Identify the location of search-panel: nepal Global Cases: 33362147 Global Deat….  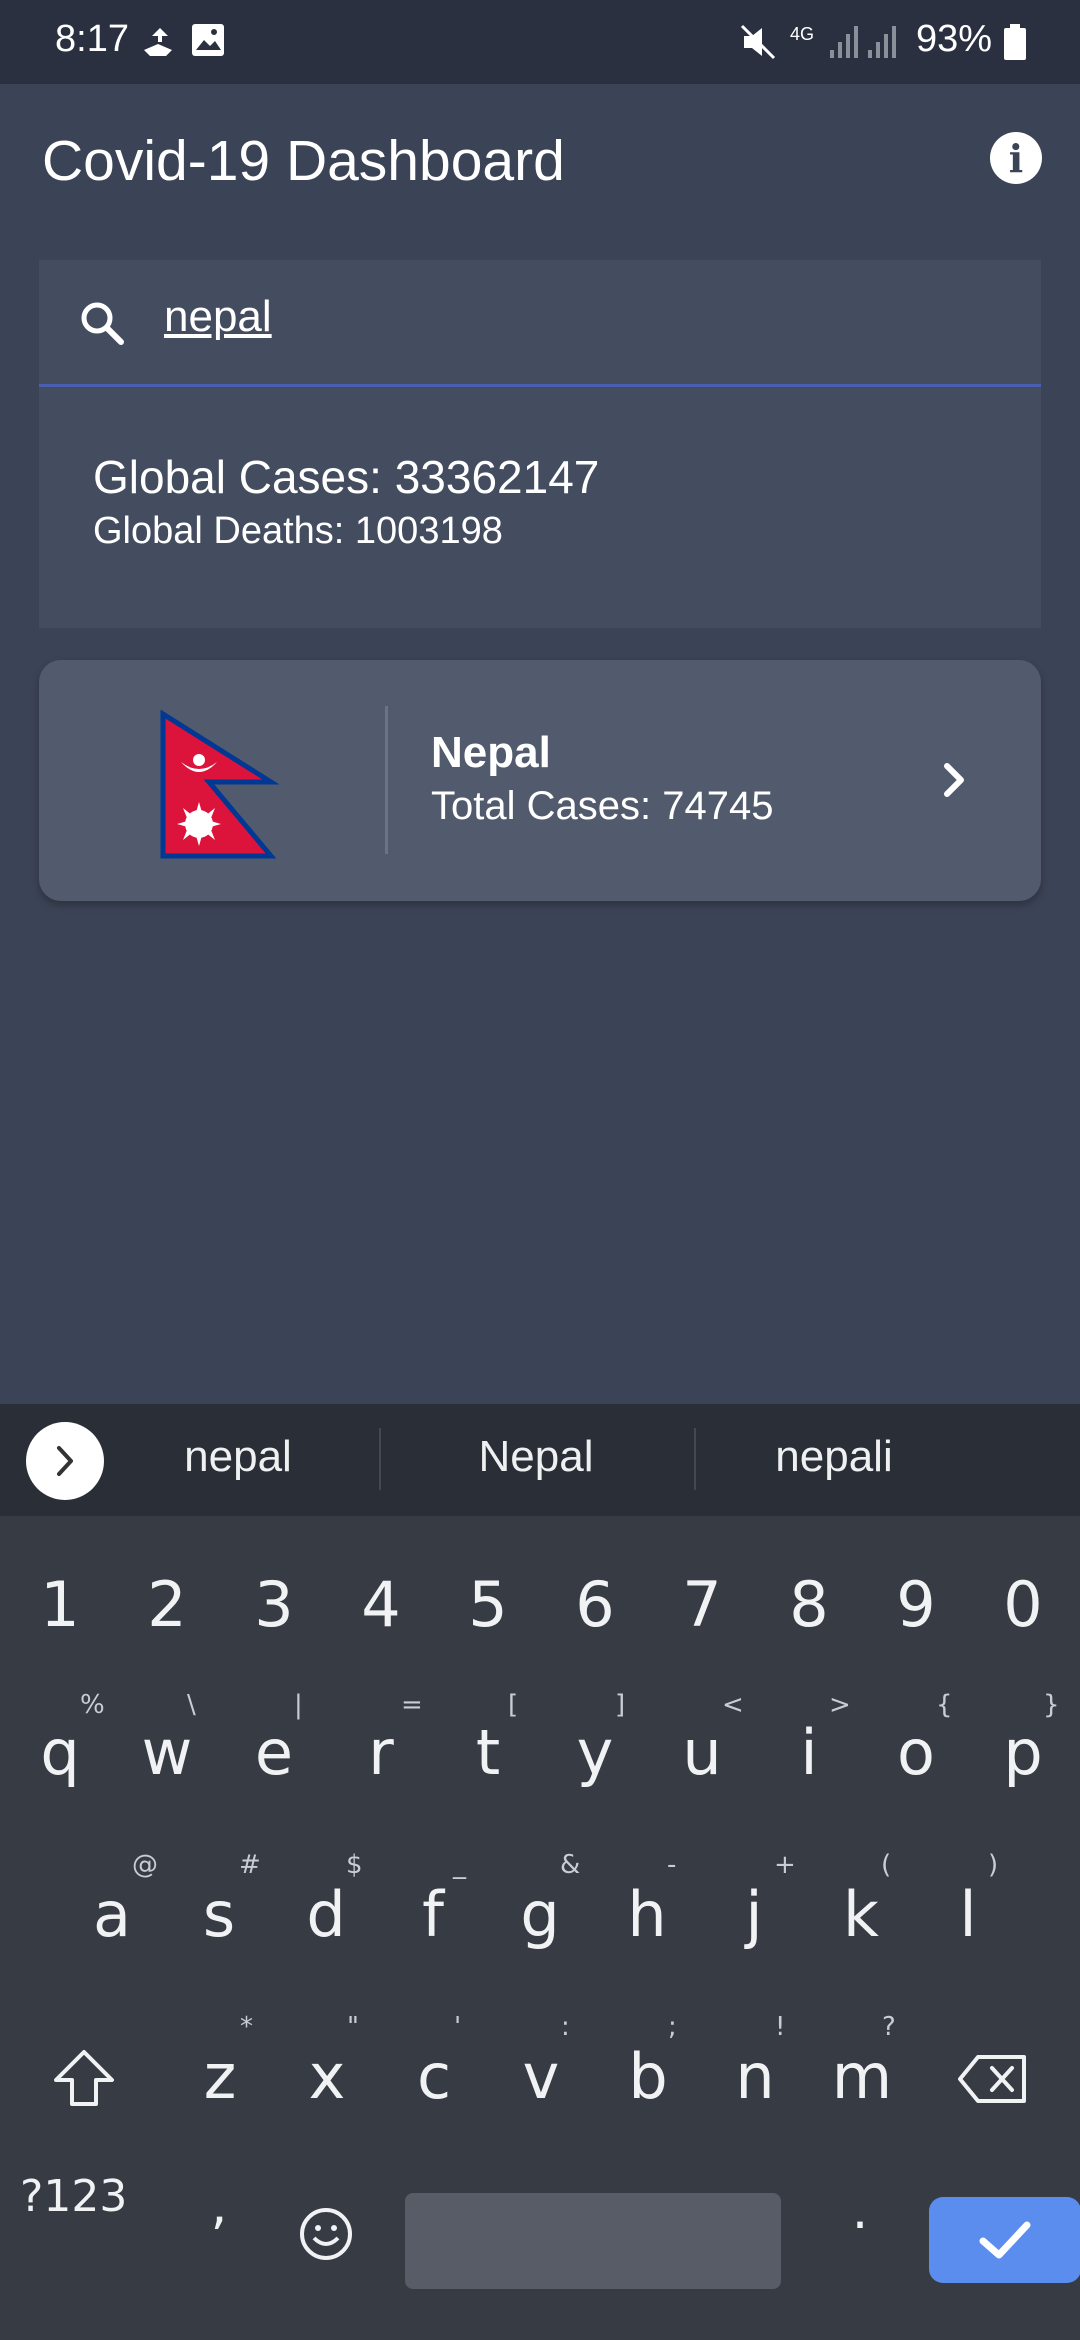
(540, 444).